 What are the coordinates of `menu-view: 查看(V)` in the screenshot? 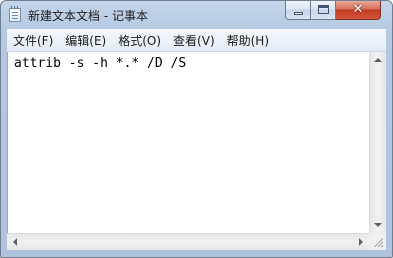 It's located at (194, 40).